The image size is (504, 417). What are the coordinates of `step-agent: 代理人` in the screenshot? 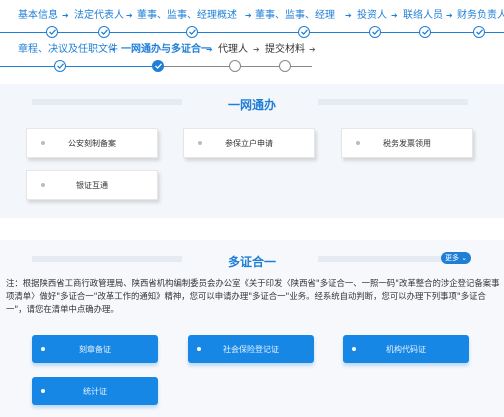 It's located at (233, 50).